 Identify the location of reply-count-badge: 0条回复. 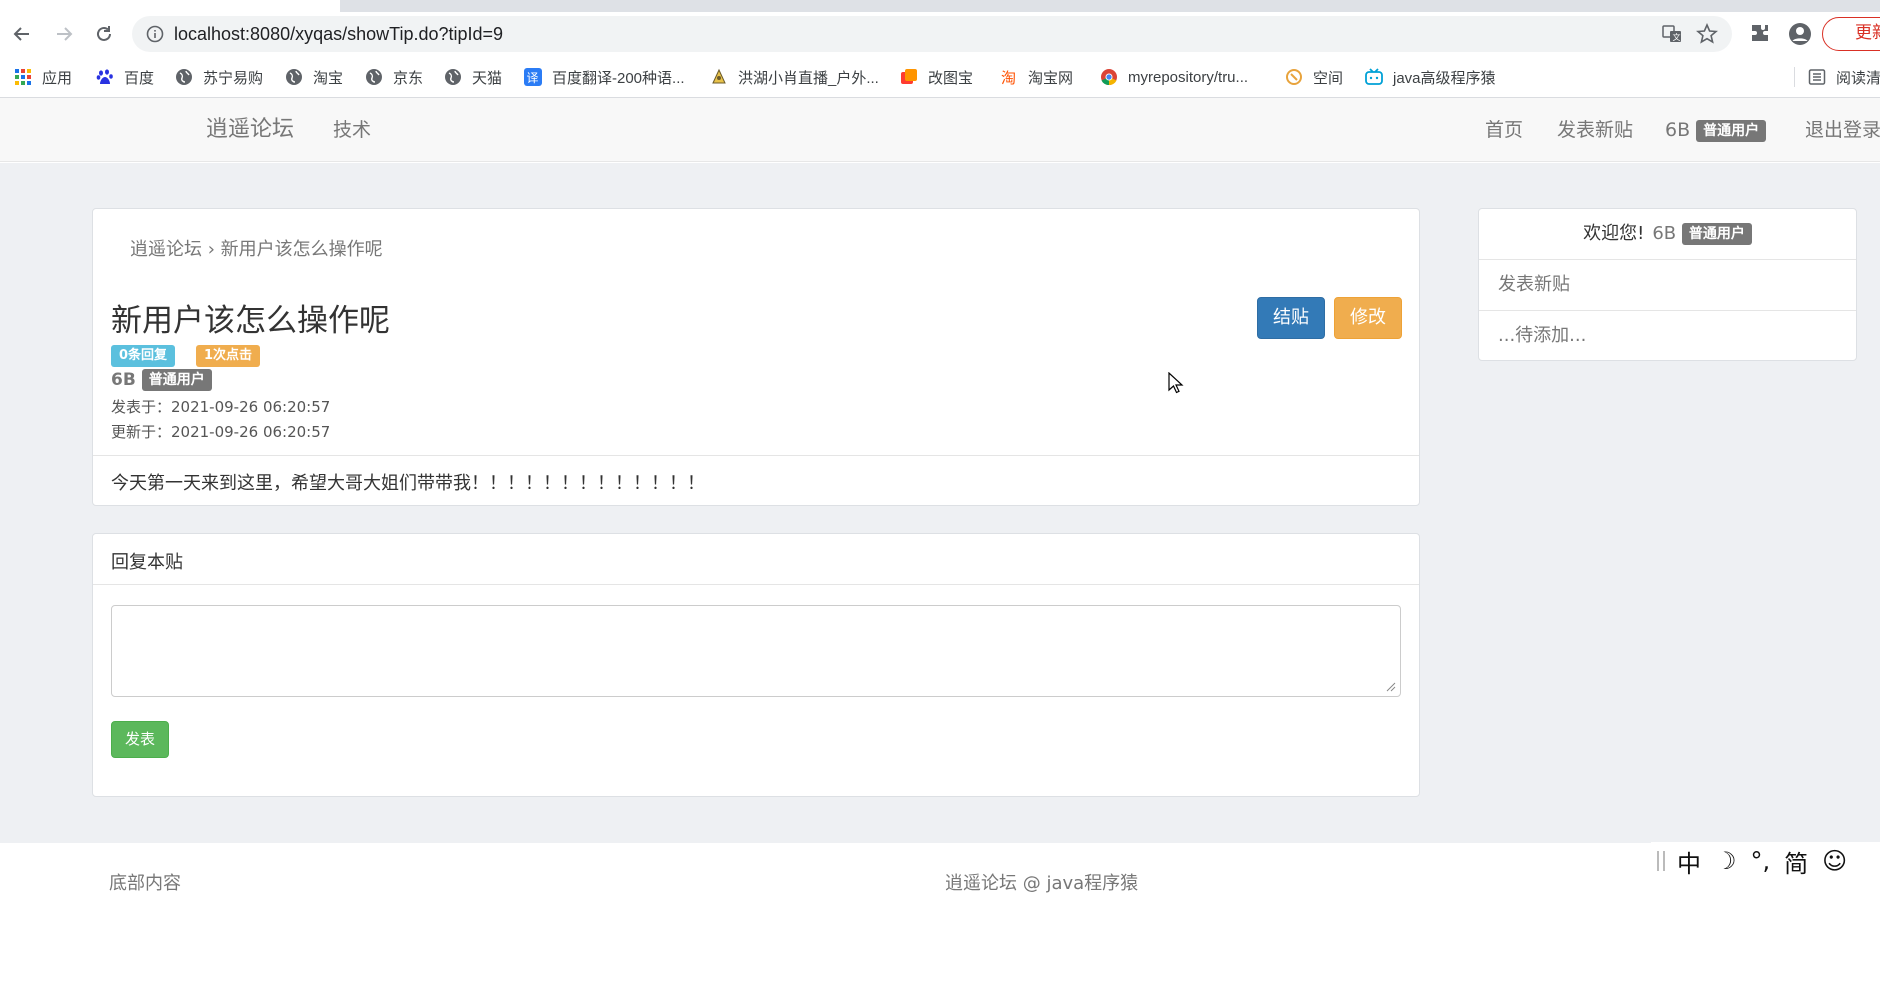
(143, 356).